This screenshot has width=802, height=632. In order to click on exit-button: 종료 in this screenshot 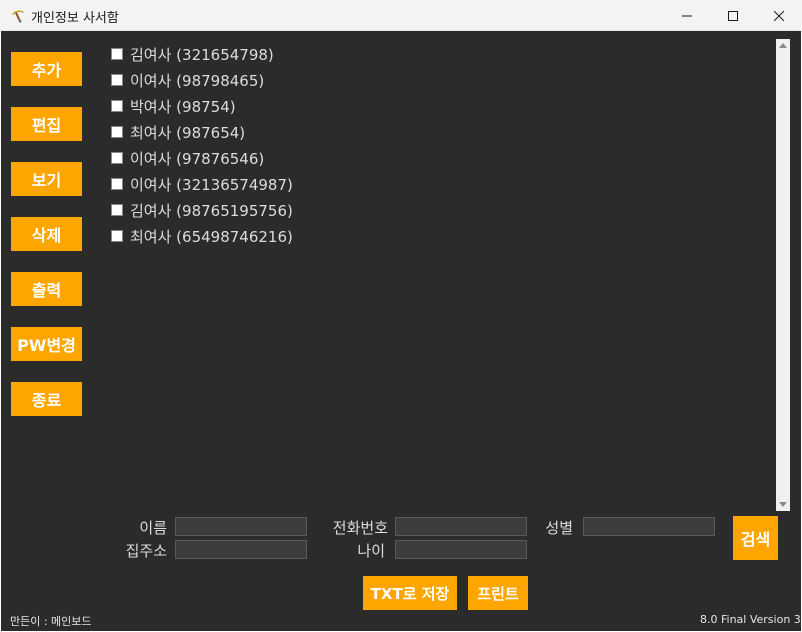, I will do `click(46, 399)`.